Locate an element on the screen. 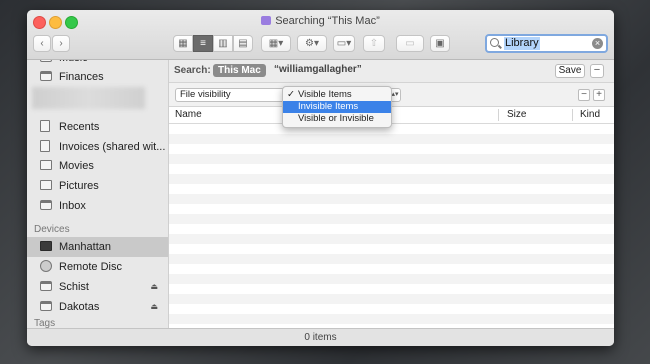  column-name: Name is located at coordinates (188, 114).